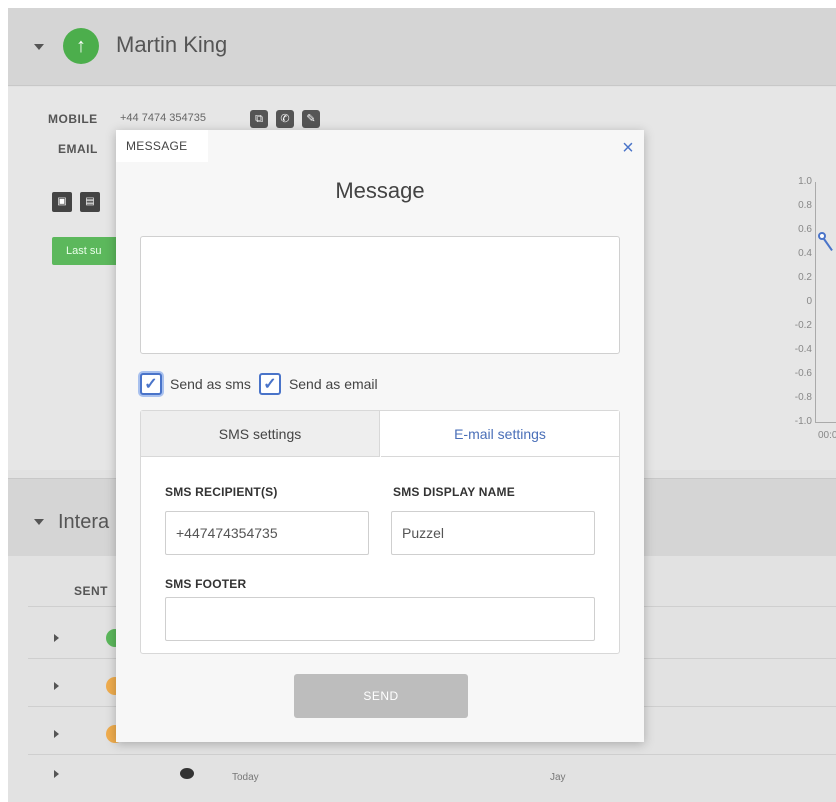 The height and width of the screenshot is (802, 836). What do you see at coordinates (267, 533) in the screenshot?
I see `sms-recipient-input` at bounding box center [267, 533].